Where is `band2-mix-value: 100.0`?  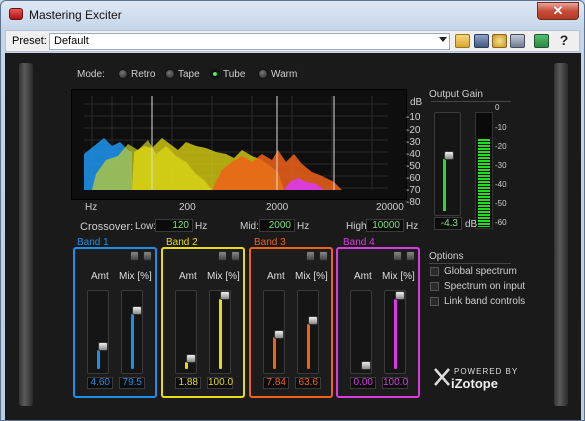
band2-mix-value: 100.0 is located at coordinates (220, 383).